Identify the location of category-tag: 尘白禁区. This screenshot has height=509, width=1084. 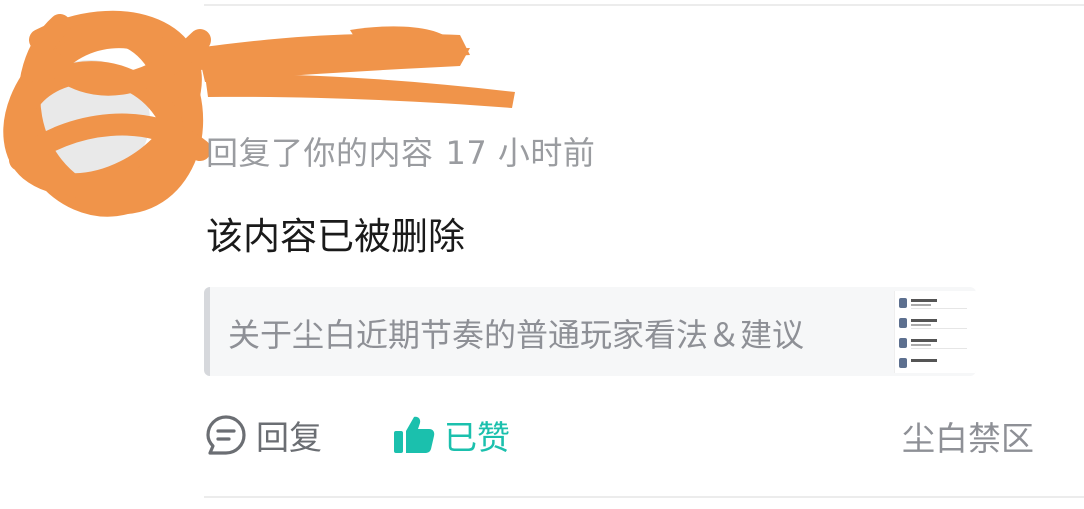
(968, 436).